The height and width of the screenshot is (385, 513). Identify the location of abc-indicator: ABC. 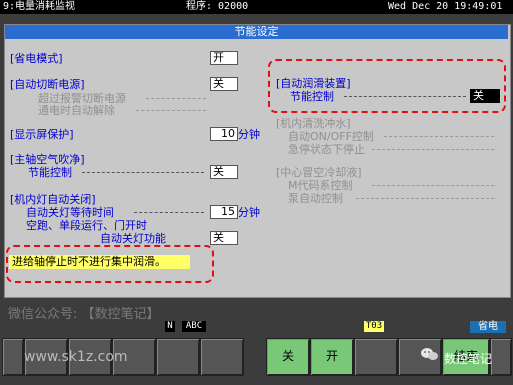
(194, 326).